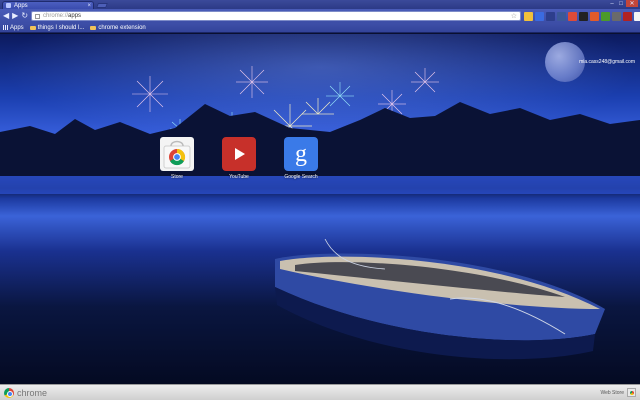 The image size is (640, 400). I want to click on ext-3-icon, so click(551, 16).